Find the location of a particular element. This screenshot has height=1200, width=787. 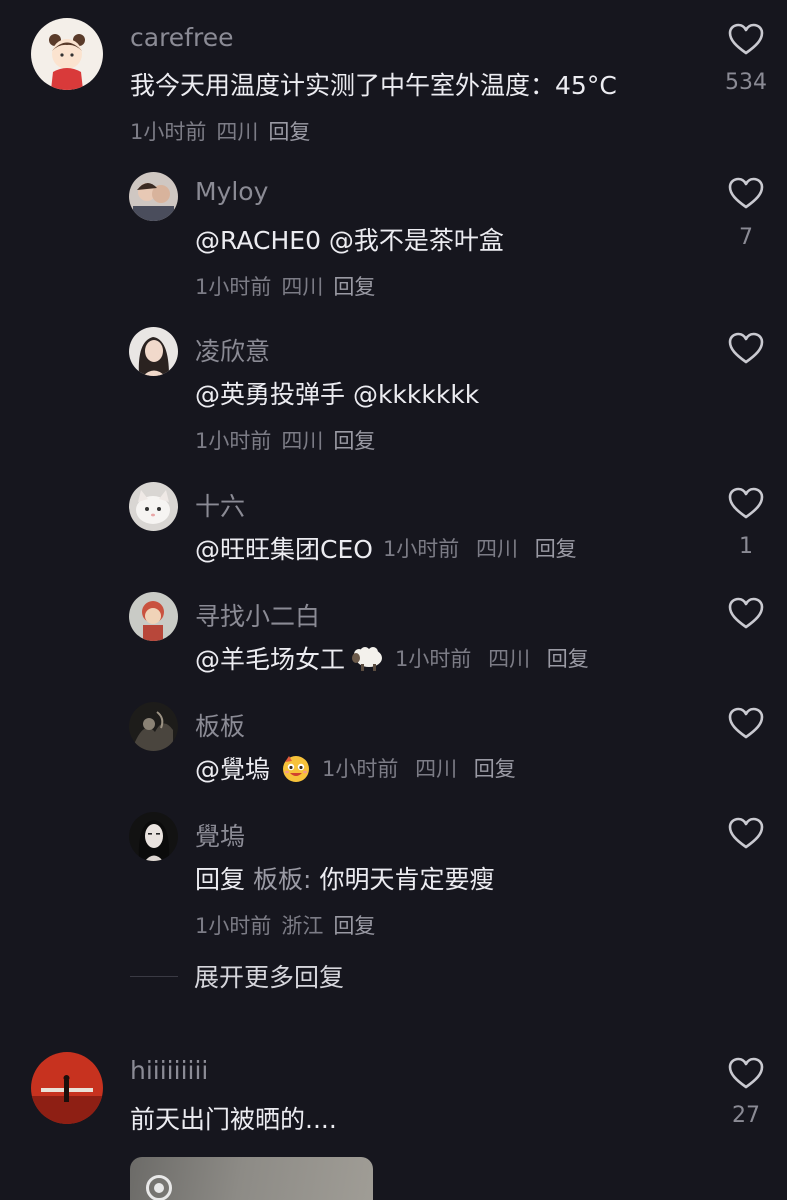

comment-meta: 1小时前 四川 回复 is located at coordinates (220, 131).